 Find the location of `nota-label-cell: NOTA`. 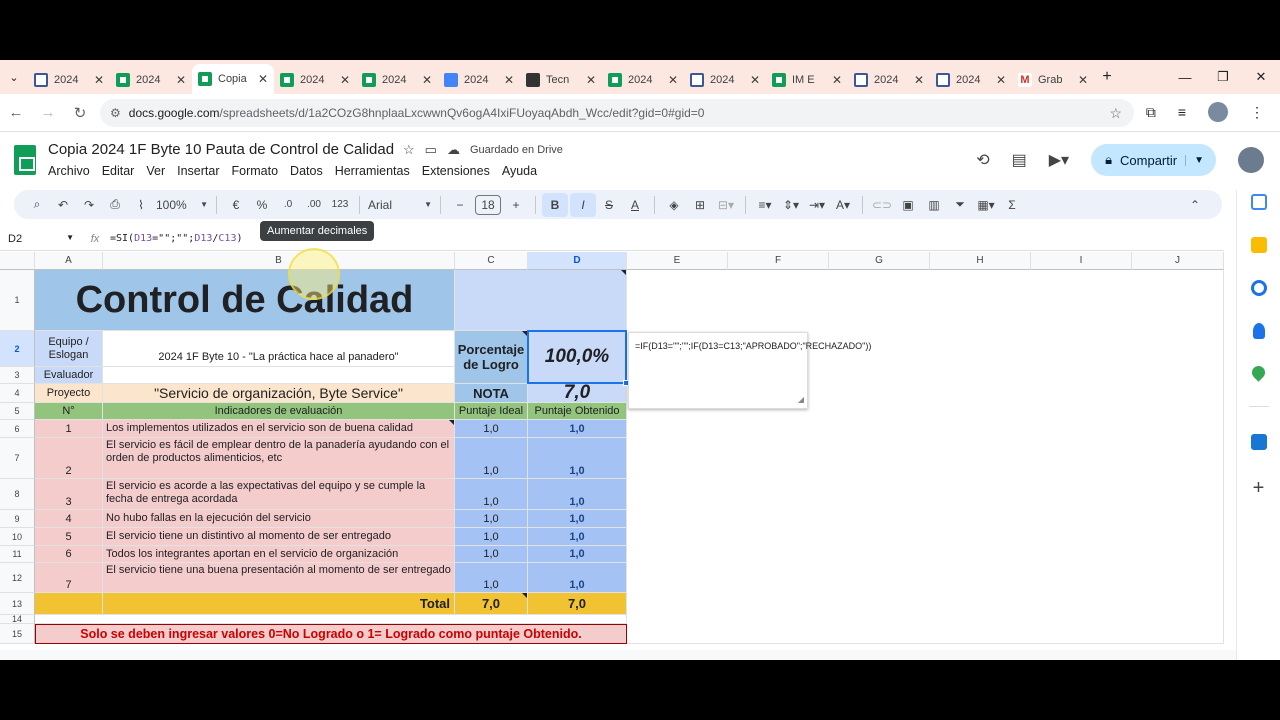

nota-label-cell: NOTA is located at coordinates (491, 393).